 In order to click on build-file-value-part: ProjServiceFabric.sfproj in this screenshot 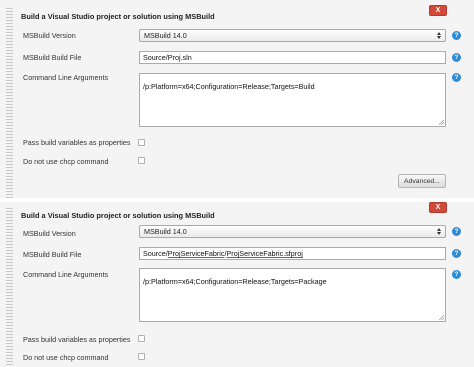, I will do `click(264, 253)`.